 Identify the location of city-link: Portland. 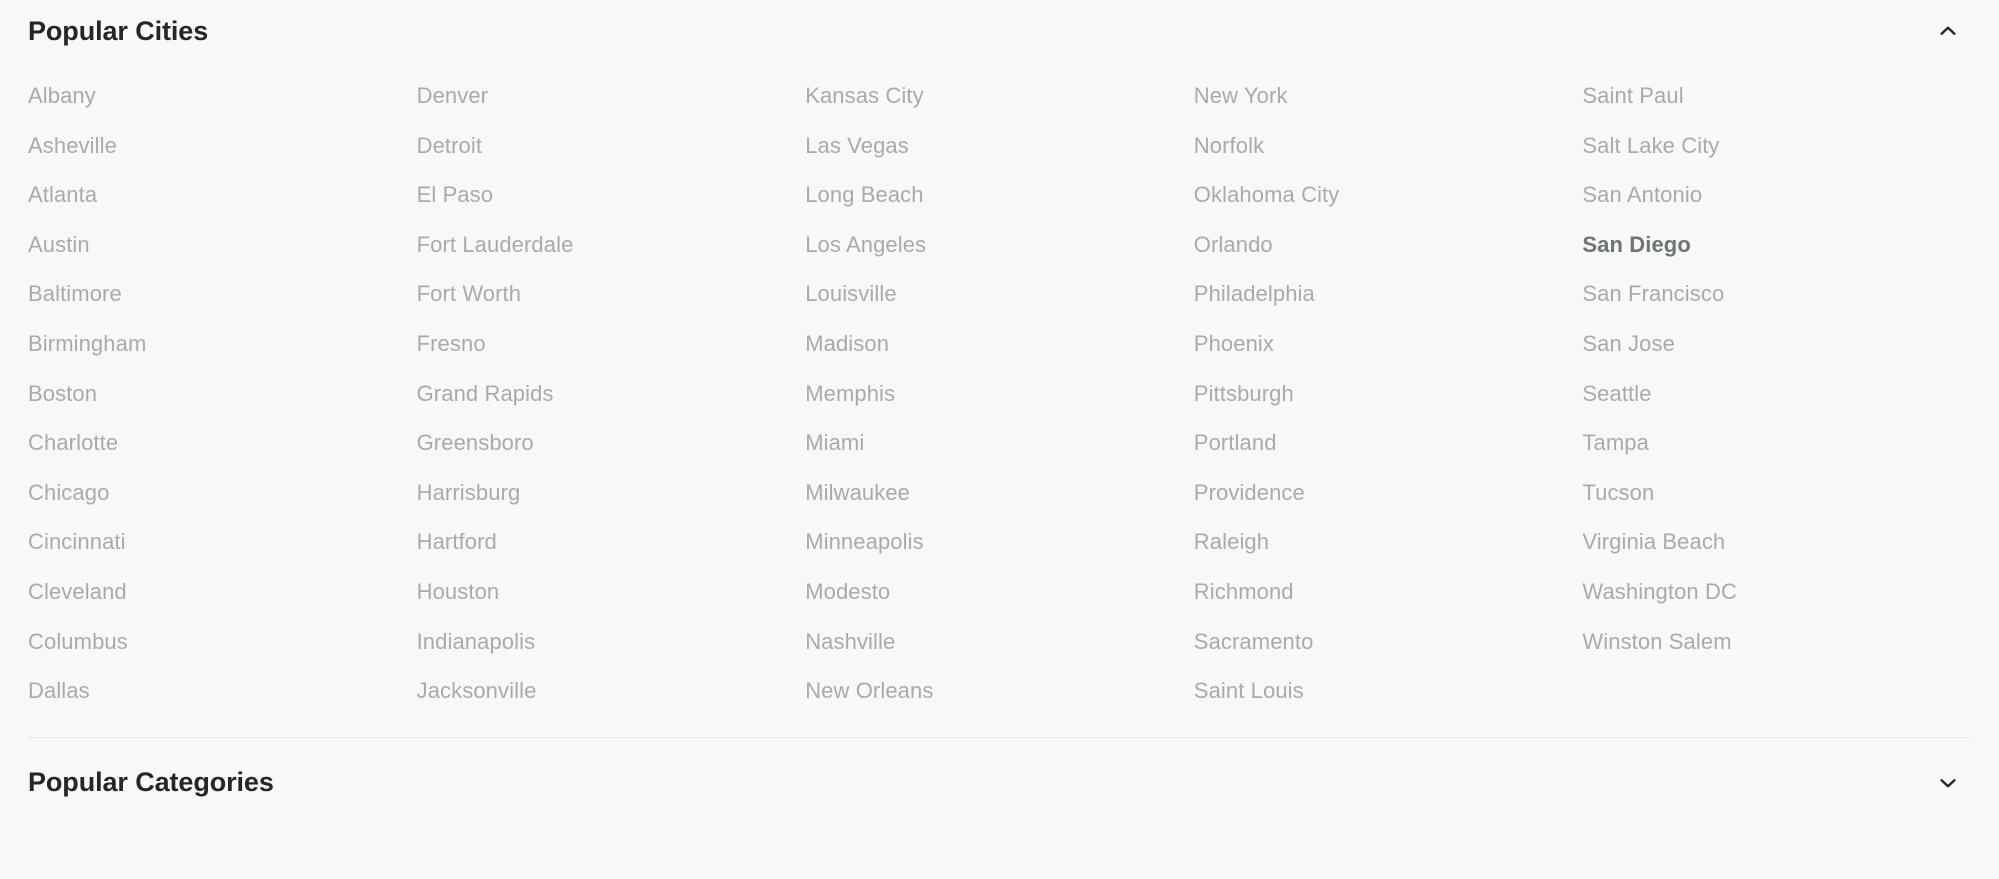
(1388, 443).